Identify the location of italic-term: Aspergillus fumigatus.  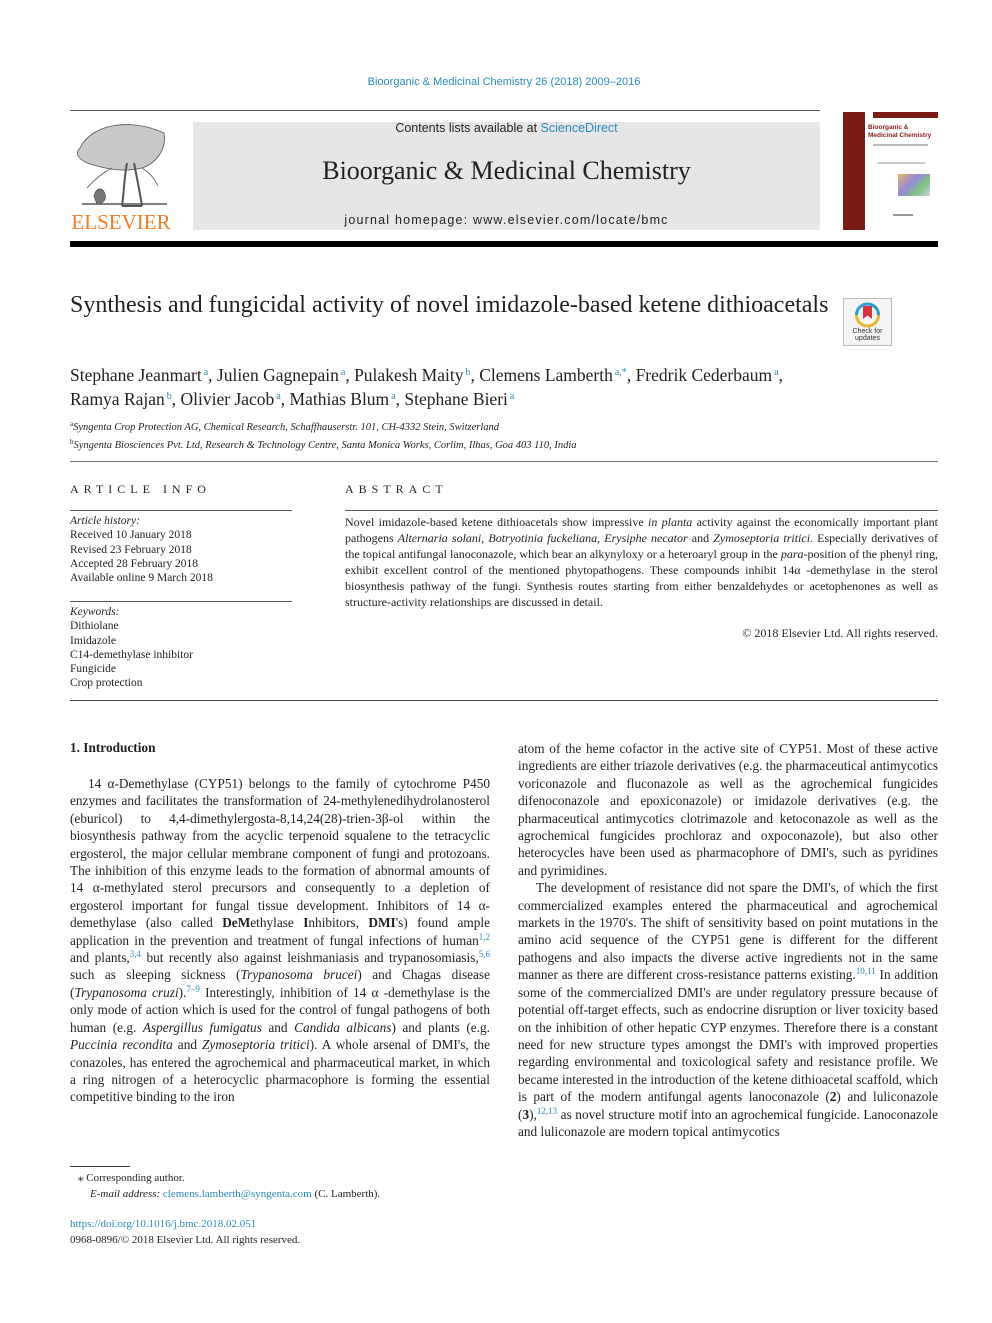
(202, 1027).